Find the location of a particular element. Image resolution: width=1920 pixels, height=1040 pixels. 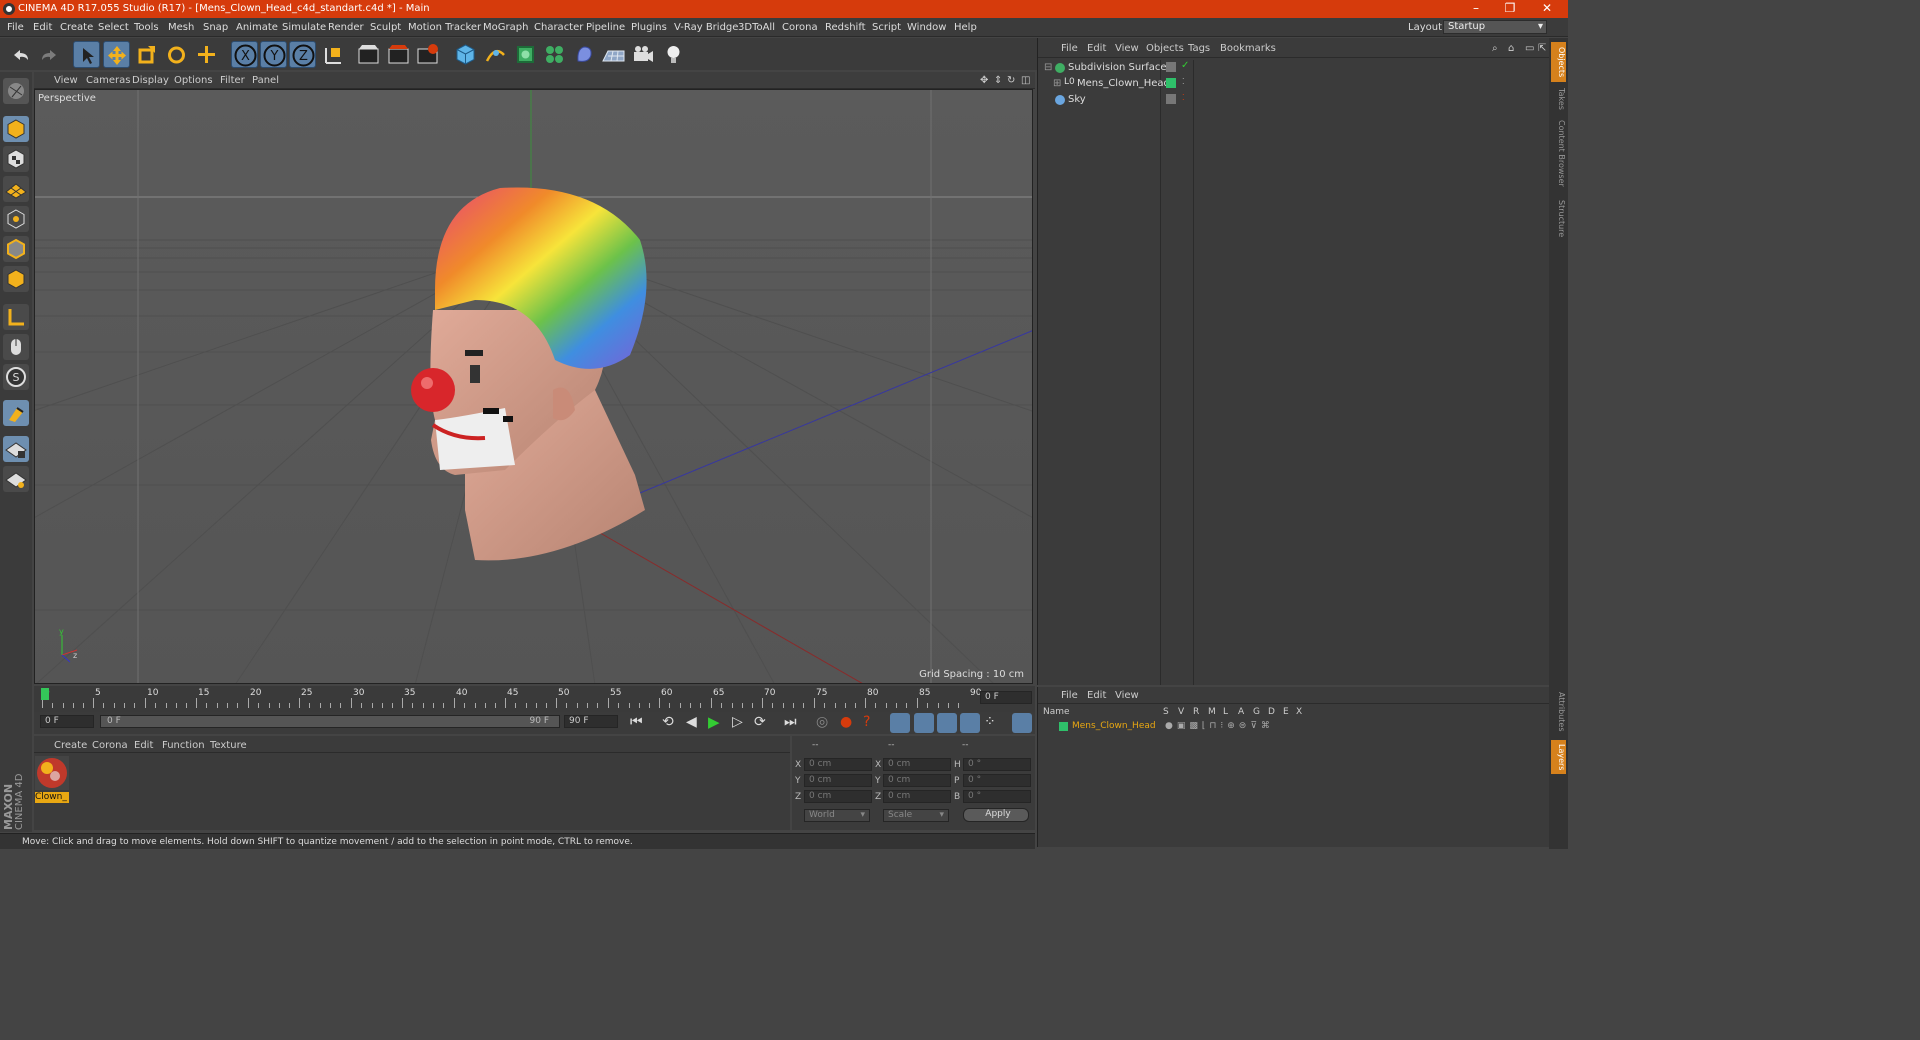

objects-menu-tags: Tags is located at coordinates (1199, 48).